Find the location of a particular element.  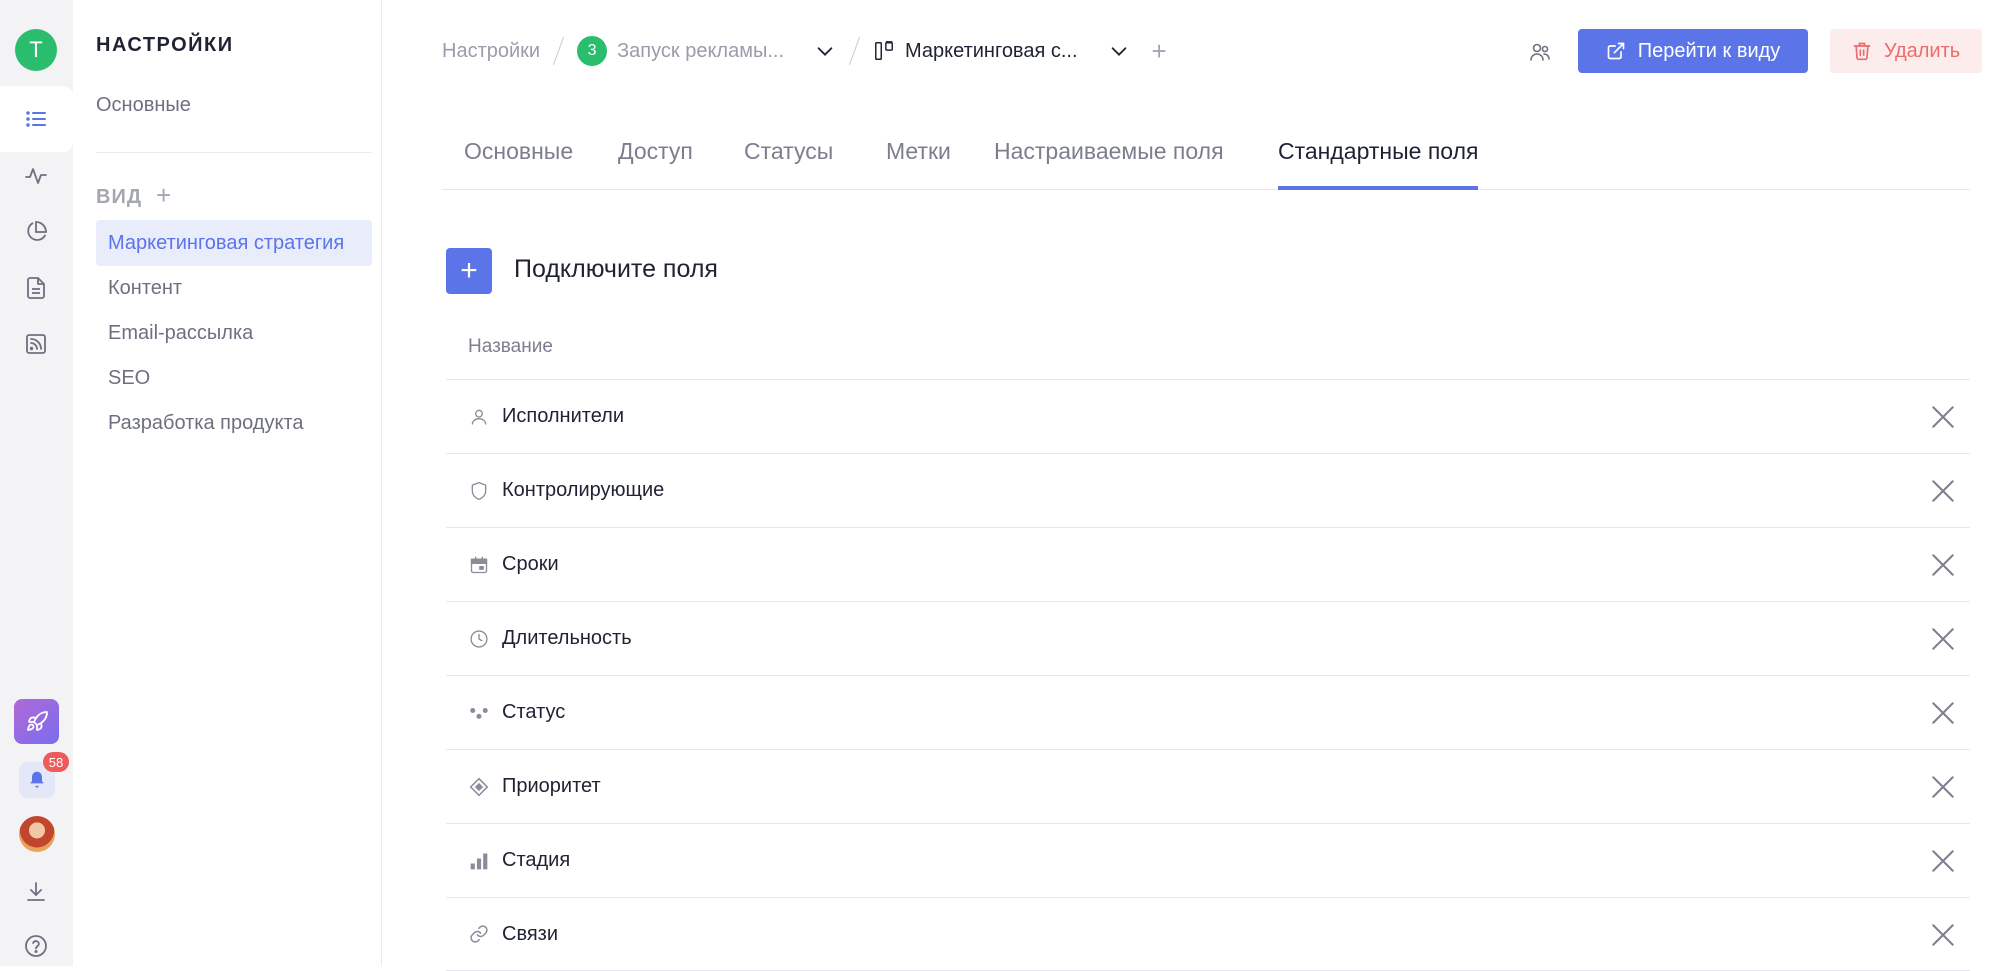

table-row: Сроки is located at coordinates (1208, 564).